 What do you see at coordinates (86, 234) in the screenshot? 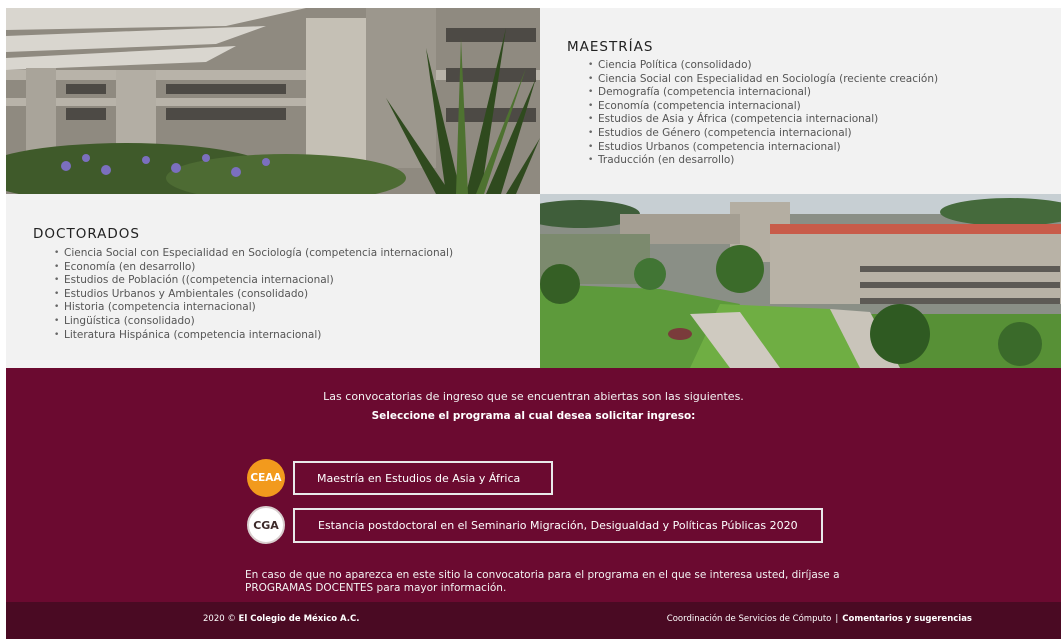
I see `doctorados-title: DOCTORADOS` at bounding box center [86, 234].